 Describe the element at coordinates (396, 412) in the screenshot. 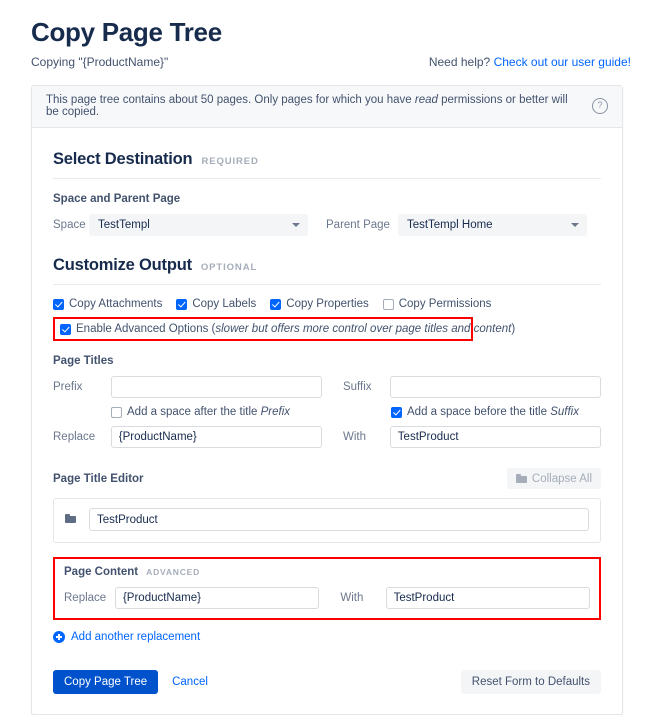

I see `space-before-suffix-checkbox` at that location.